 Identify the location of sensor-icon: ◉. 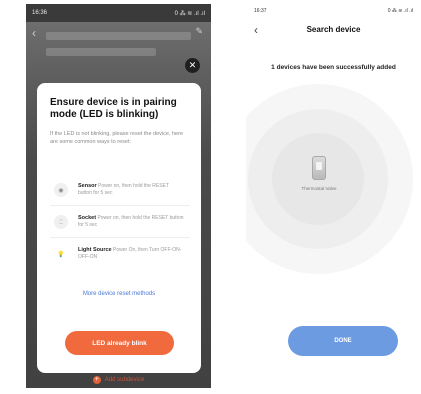
(61, 190).